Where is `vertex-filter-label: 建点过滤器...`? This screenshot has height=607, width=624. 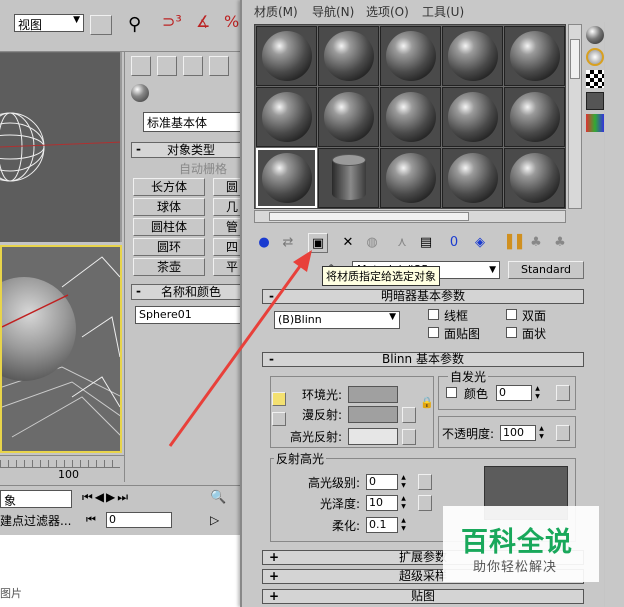
vertex-filter-label: 建点过滤器... is located at coordinates (35, 520).